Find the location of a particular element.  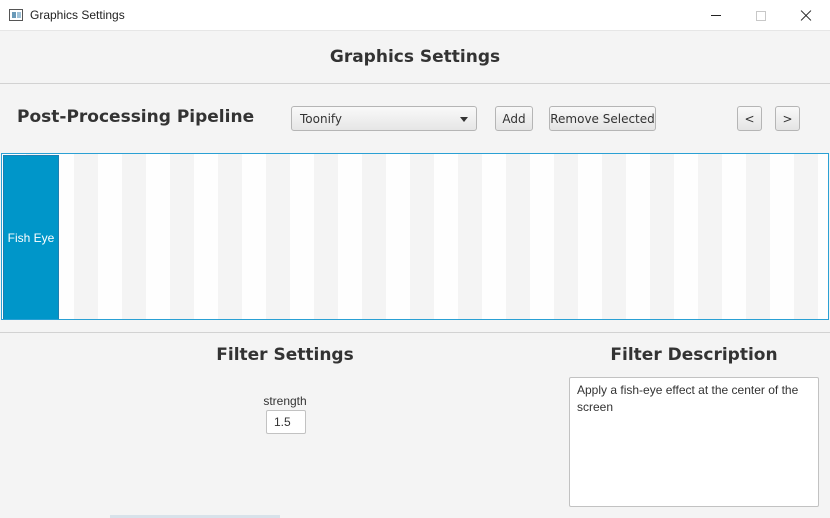

strength-label: strength is located at coordinates (285, 401).